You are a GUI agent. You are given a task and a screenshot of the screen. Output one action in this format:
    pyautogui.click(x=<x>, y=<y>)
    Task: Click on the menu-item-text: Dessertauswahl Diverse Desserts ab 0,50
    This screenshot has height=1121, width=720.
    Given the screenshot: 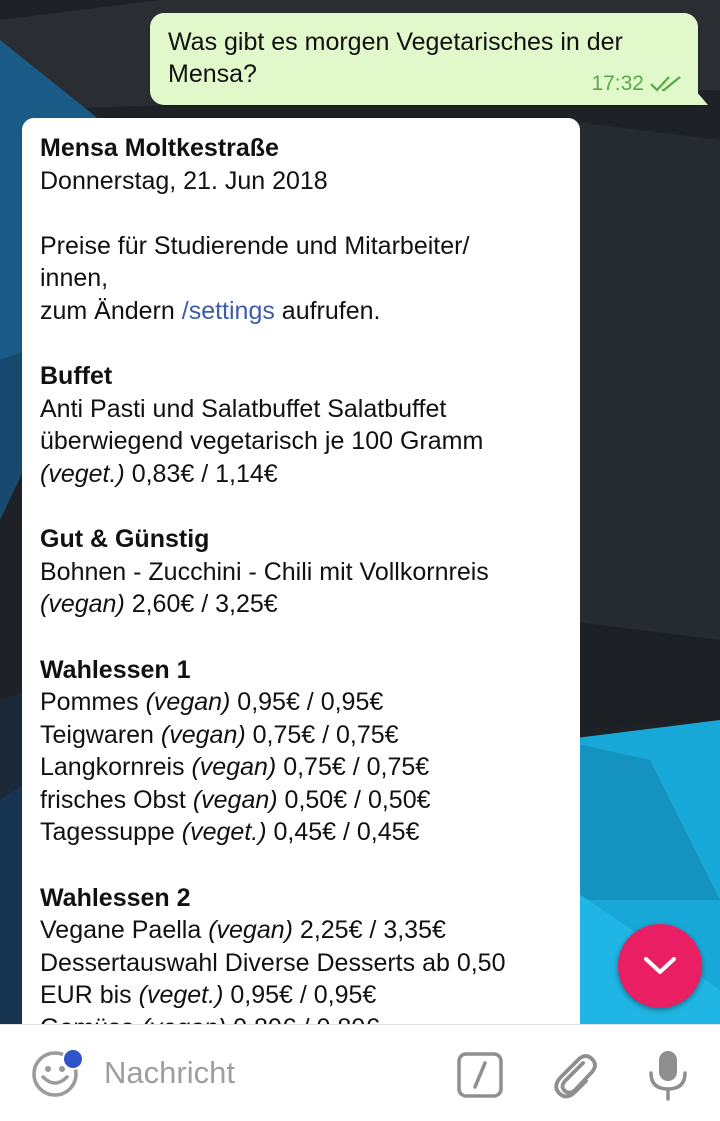 What is the action you would take?
    pyautogui.click(x=273, y=962)
    